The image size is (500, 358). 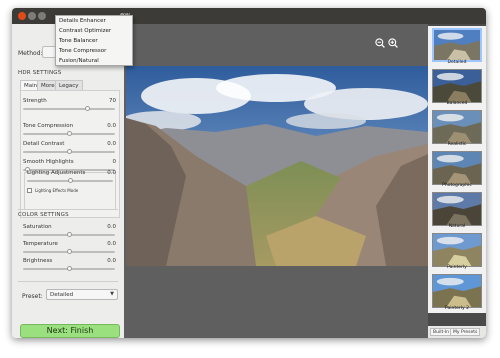 I want to click on saturation-value: 0.0, so click(x=111, y=227).